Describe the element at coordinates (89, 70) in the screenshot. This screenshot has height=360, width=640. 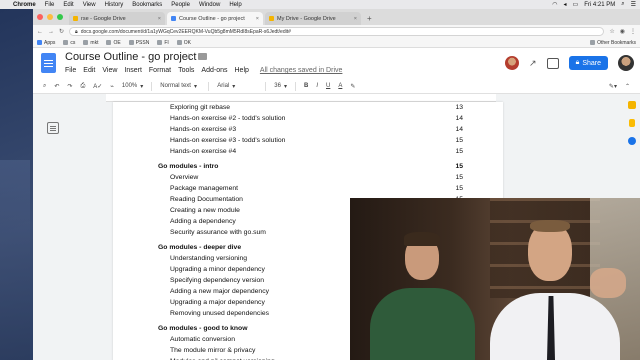
I see `docs-menu-edit: Edit` at that location.